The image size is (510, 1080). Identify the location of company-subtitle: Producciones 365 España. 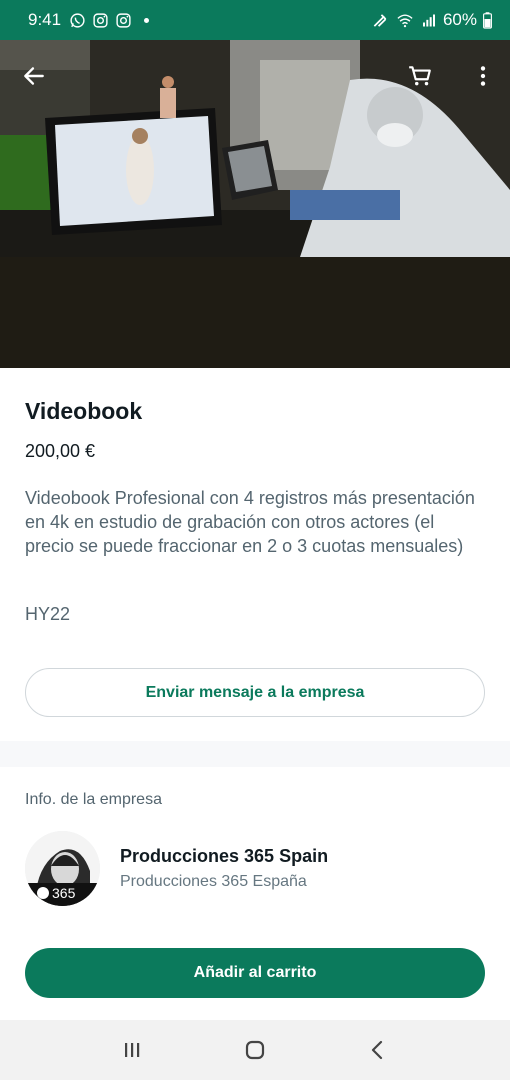
(213, 881).